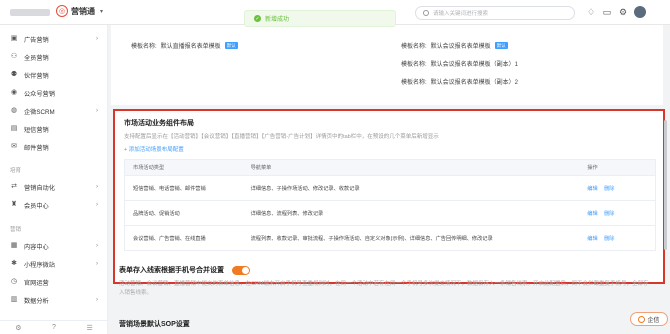 Image resolution: width=670 pixels, height=334 pixels. Describe the element at coordinates (14, 92) in the screenshot. I see `wechat-icon: ◉` at that location.